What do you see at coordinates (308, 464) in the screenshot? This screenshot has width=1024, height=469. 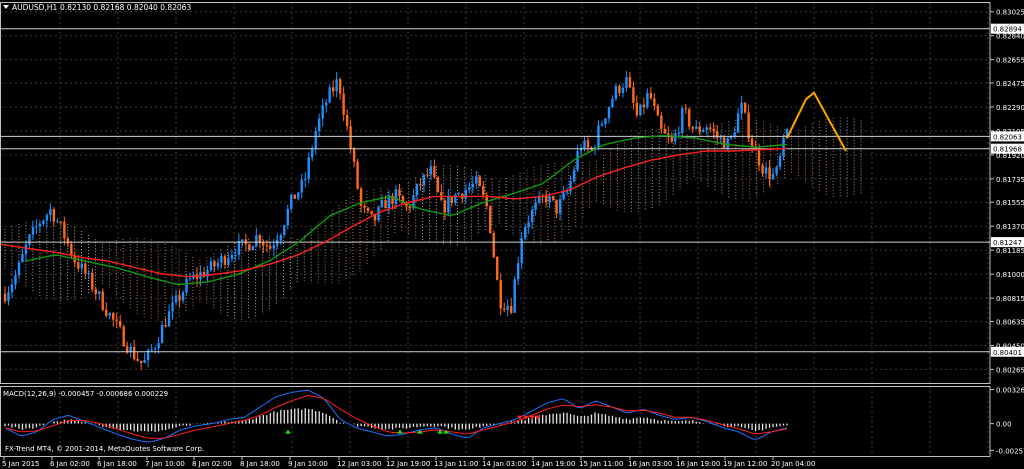 I see `time-axis-label: 9 Jan 10:00` at bounding box center [308, 464].